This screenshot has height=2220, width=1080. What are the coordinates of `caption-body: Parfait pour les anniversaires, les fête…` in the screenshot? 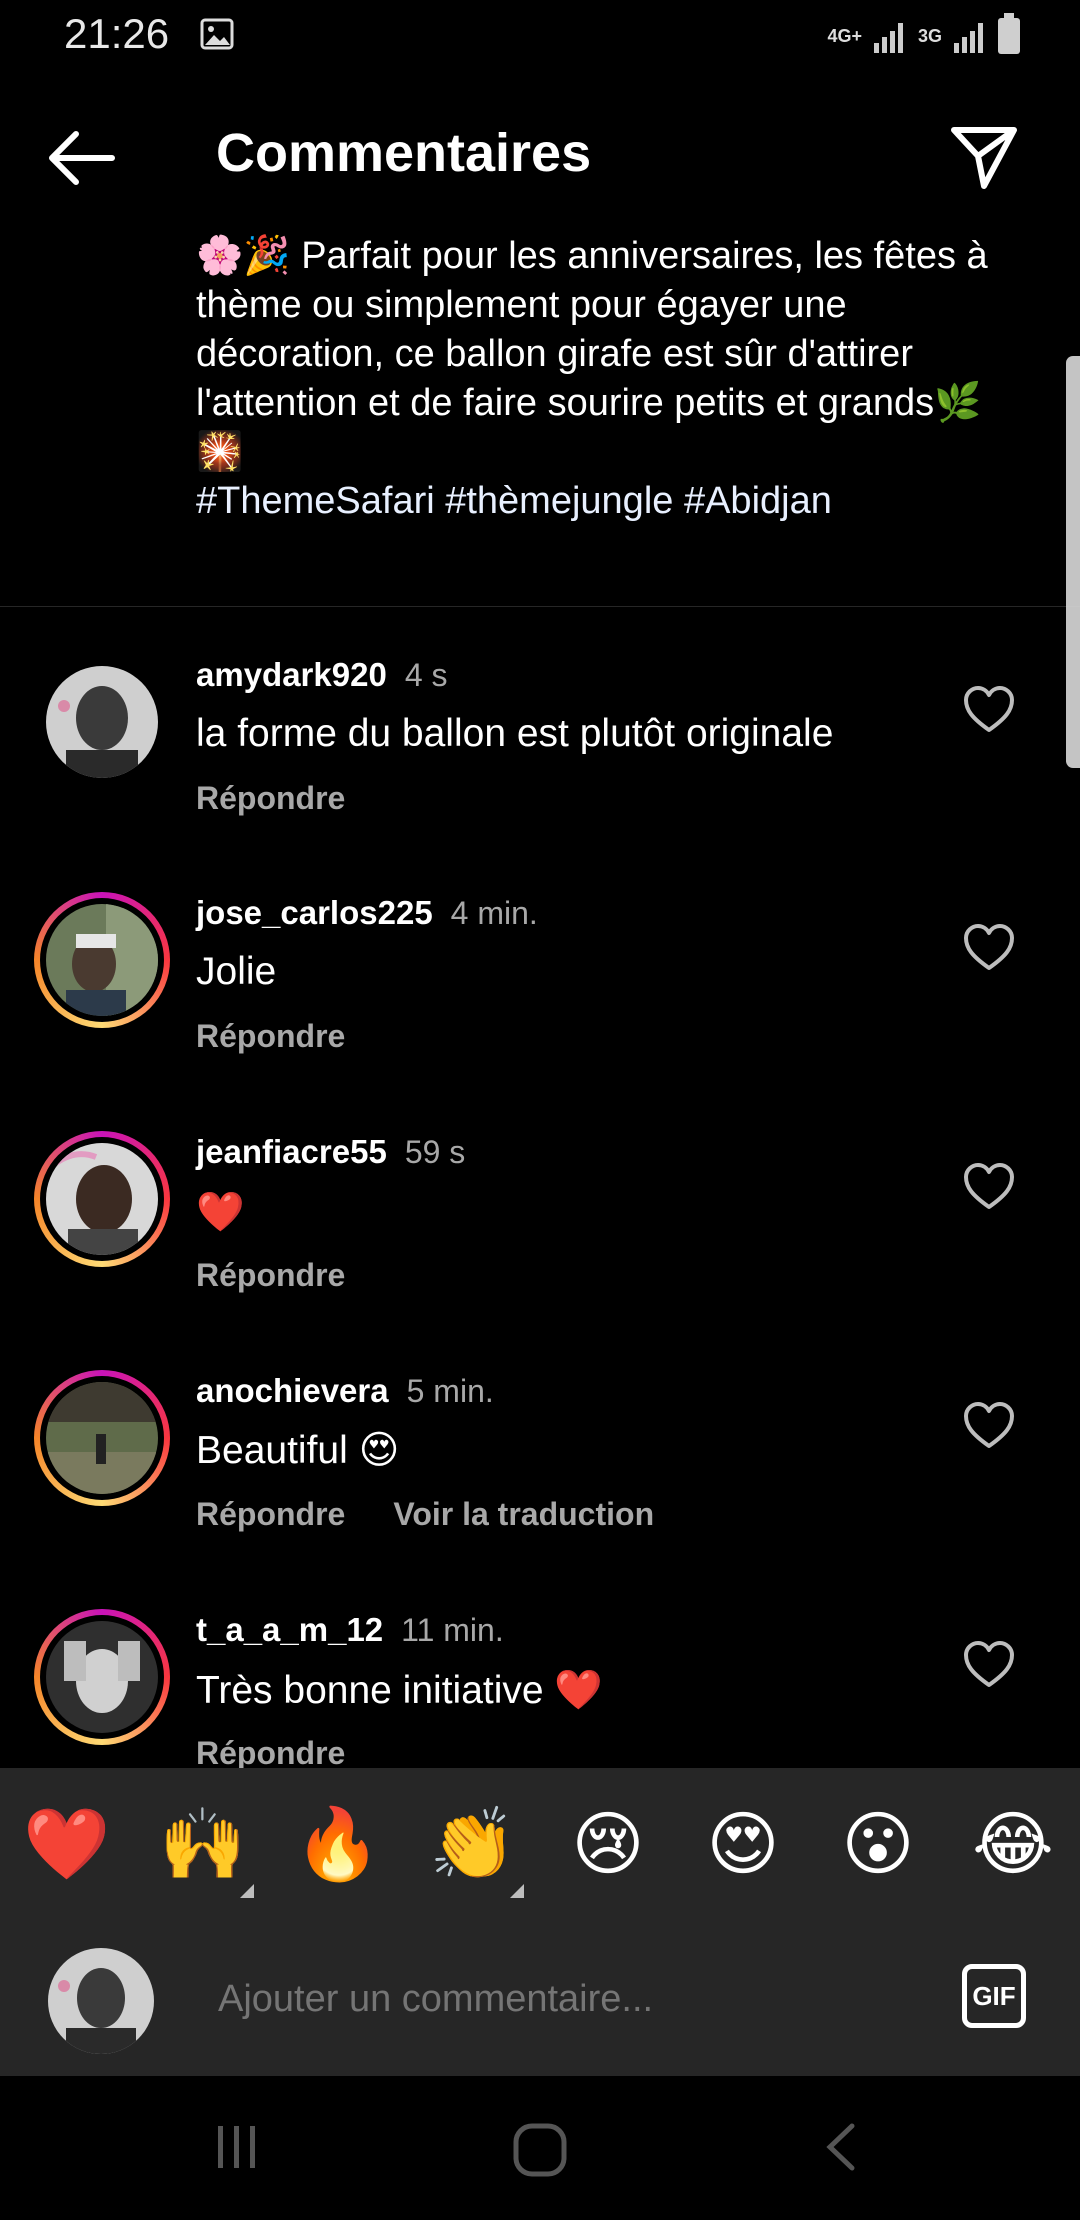 It's located at (592, 329).